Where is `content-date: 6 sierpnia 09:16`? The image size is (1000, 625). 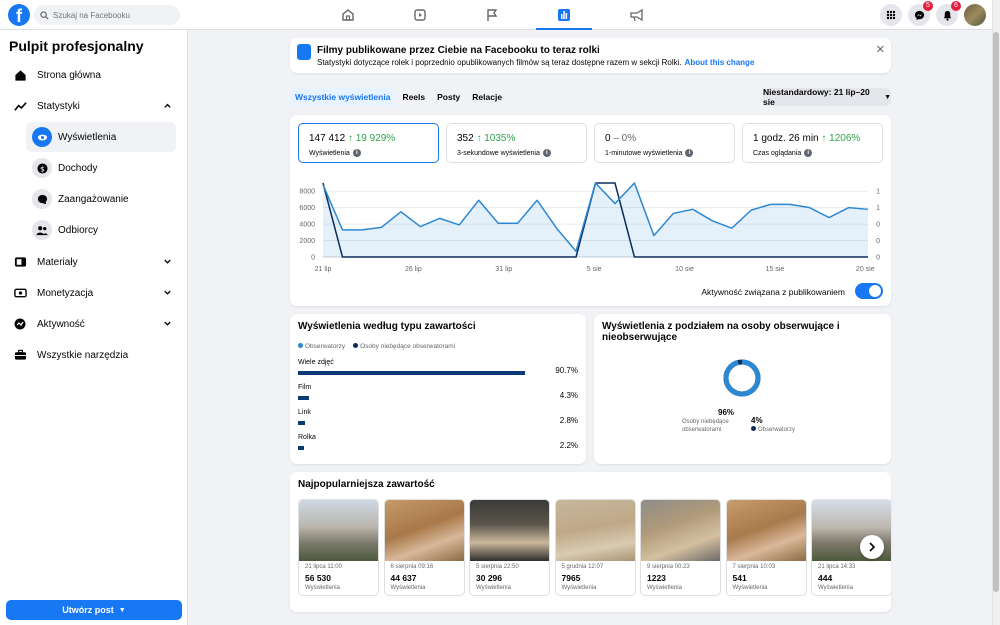
content-date: 6 sierpnia 09:16 is located at coordinates (412, 567).